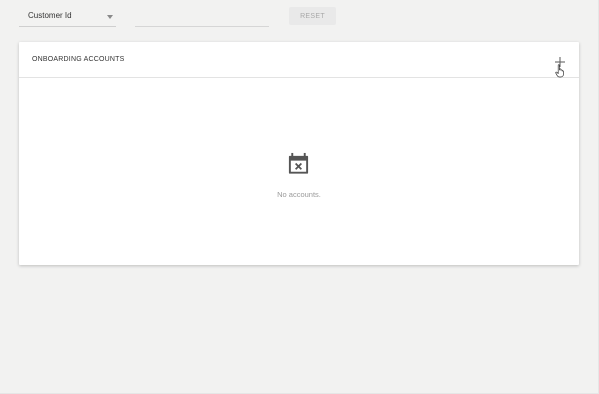  I want to click on search-input, so click(202, 17).